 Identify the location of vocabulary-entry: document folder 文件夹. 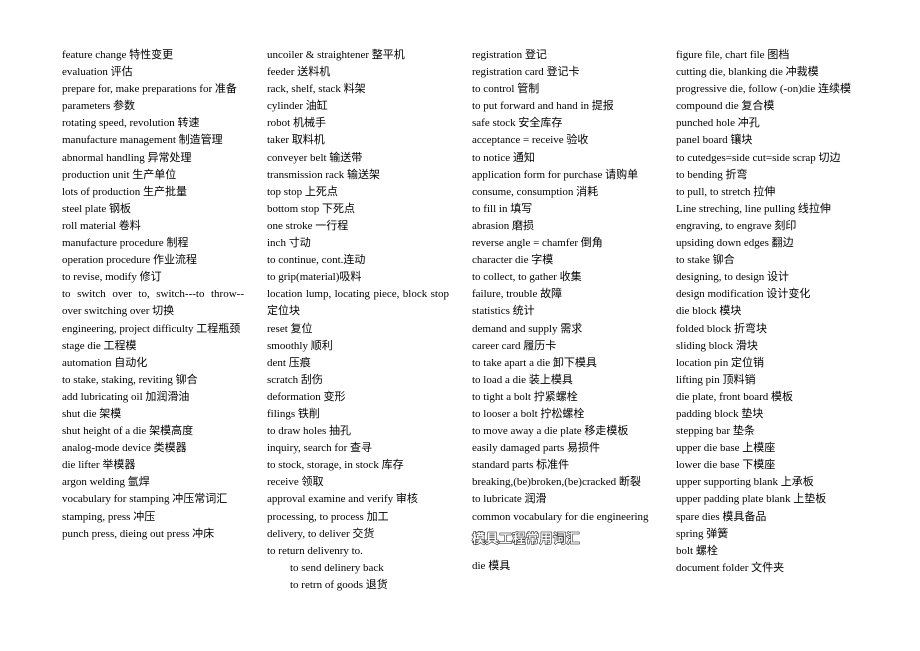
(730, 567).